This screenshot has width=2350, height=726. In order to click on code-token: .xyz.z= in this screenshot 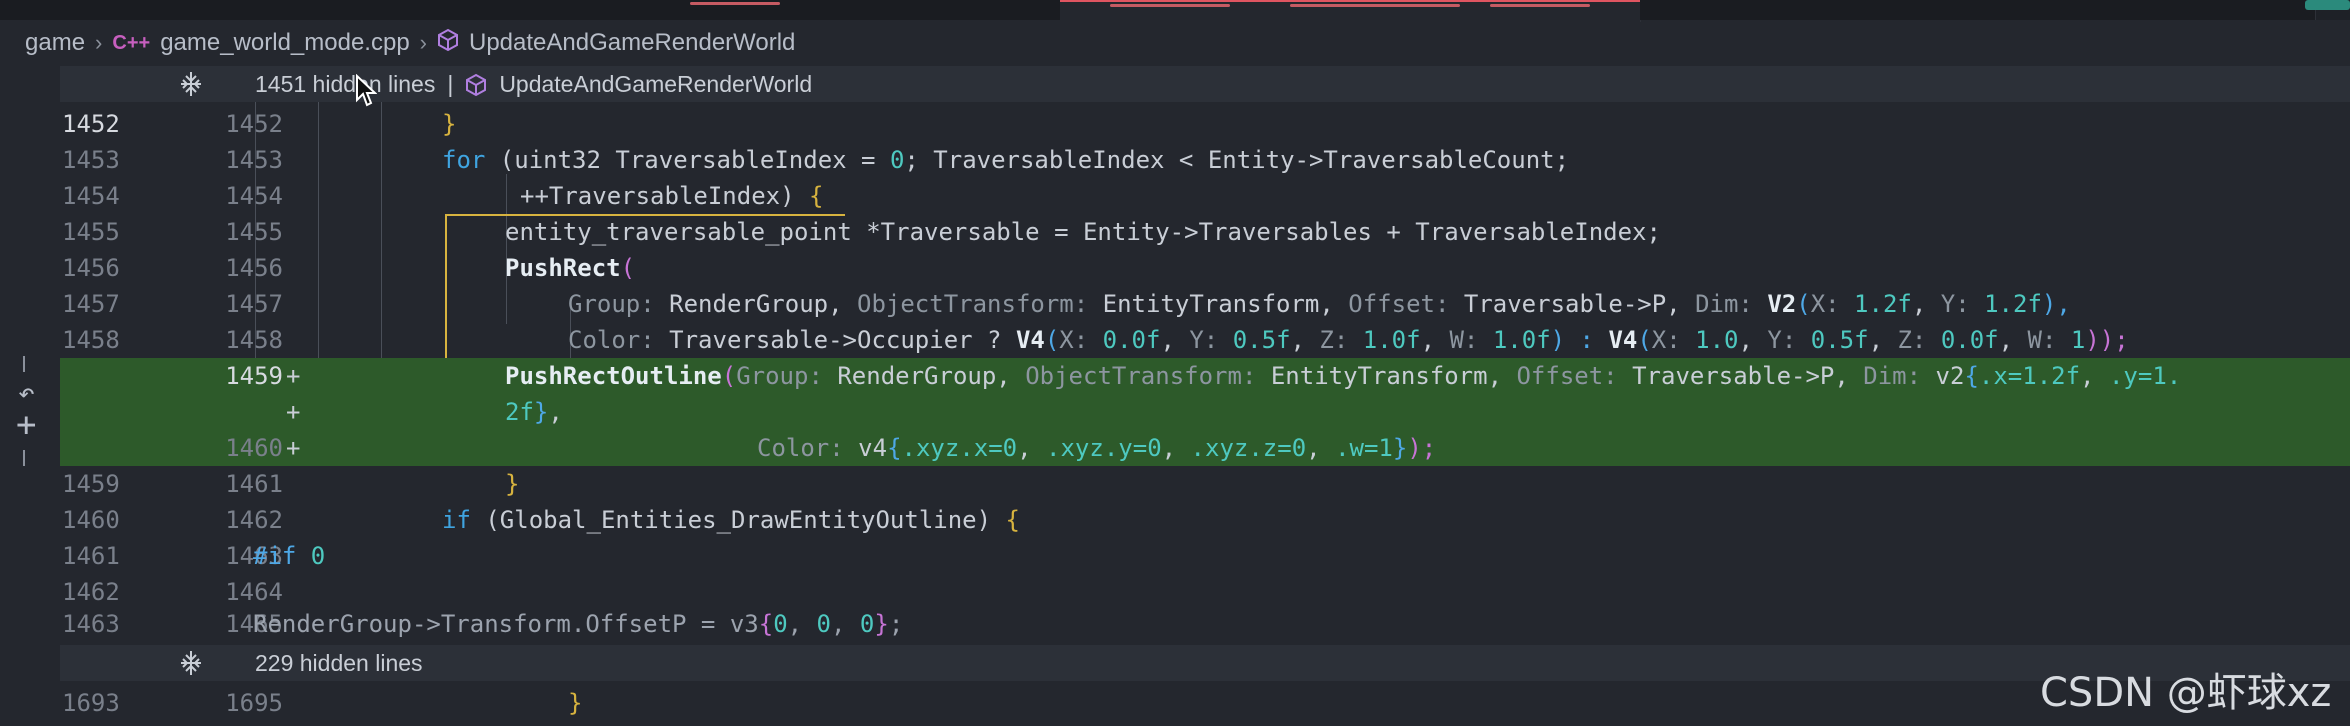, I will do `click(1241, 448)`.